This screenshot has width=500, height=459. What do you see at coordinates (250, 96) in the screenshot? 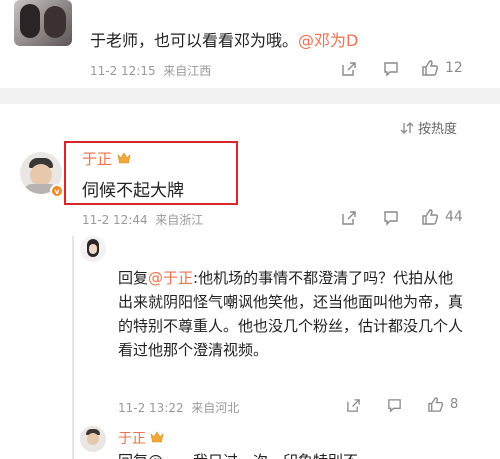
I see `separator-band` at bounding box center [250, 96].